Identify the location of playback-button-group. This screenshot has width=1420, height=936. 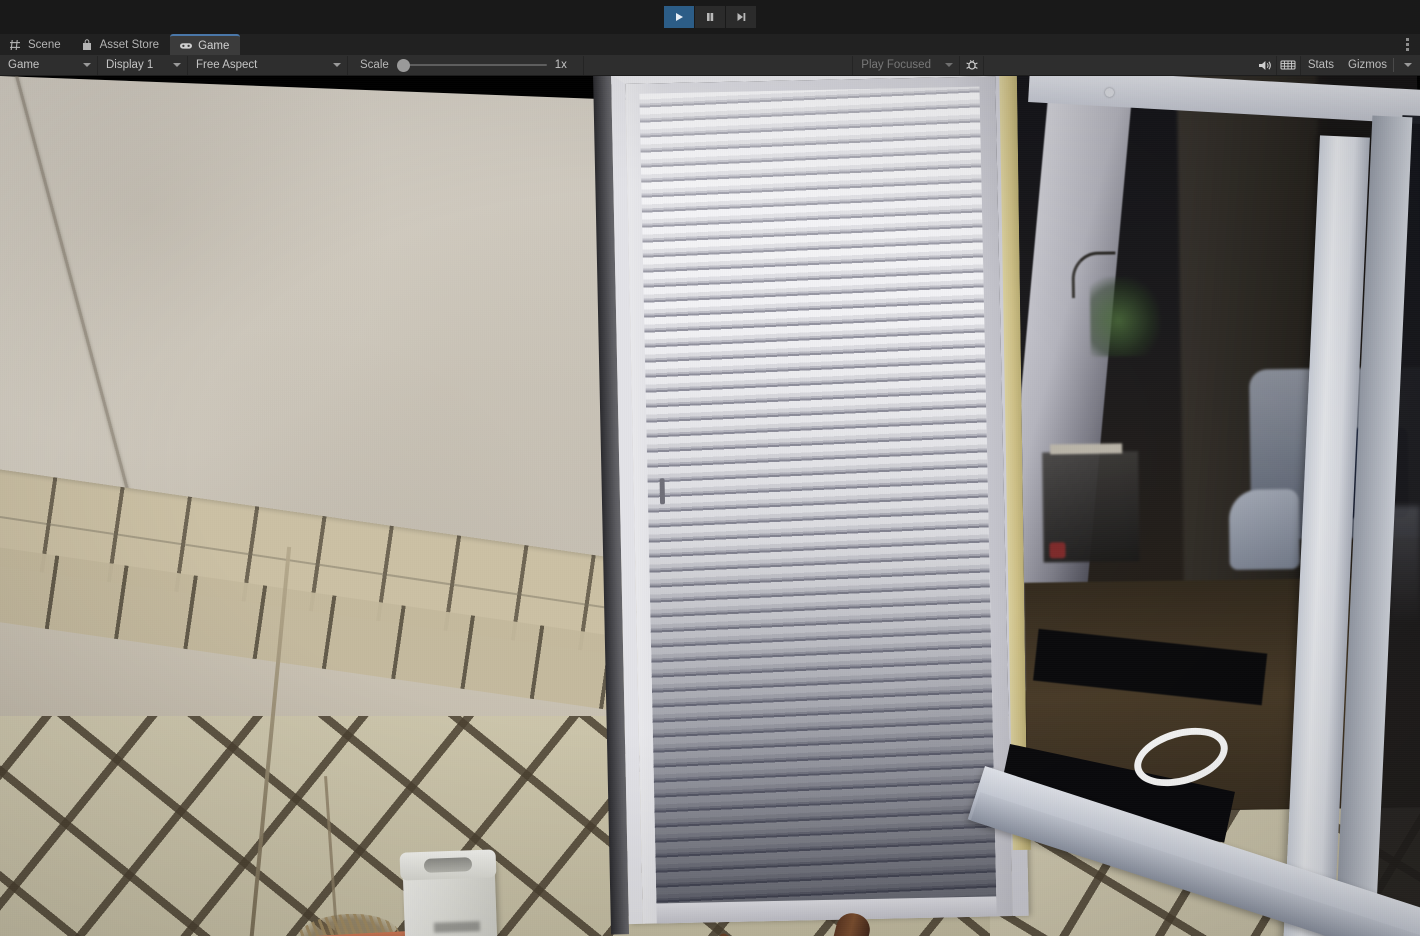
(710, 17).